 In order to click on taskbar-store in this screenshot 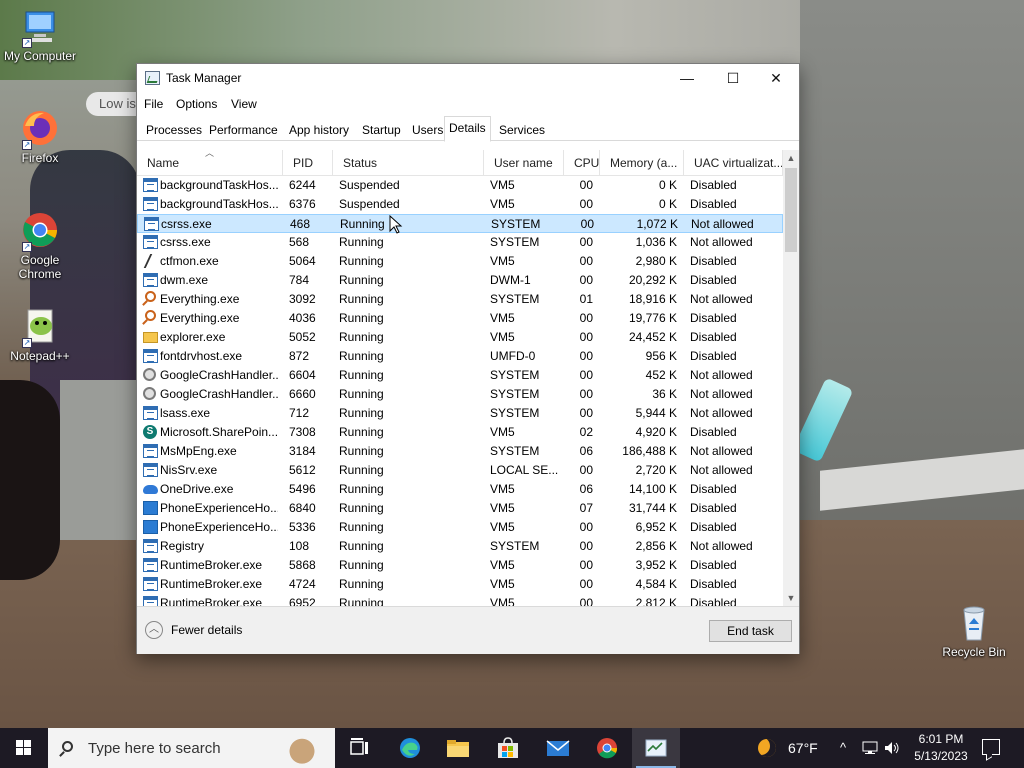, I will do `click(508, 748)`.